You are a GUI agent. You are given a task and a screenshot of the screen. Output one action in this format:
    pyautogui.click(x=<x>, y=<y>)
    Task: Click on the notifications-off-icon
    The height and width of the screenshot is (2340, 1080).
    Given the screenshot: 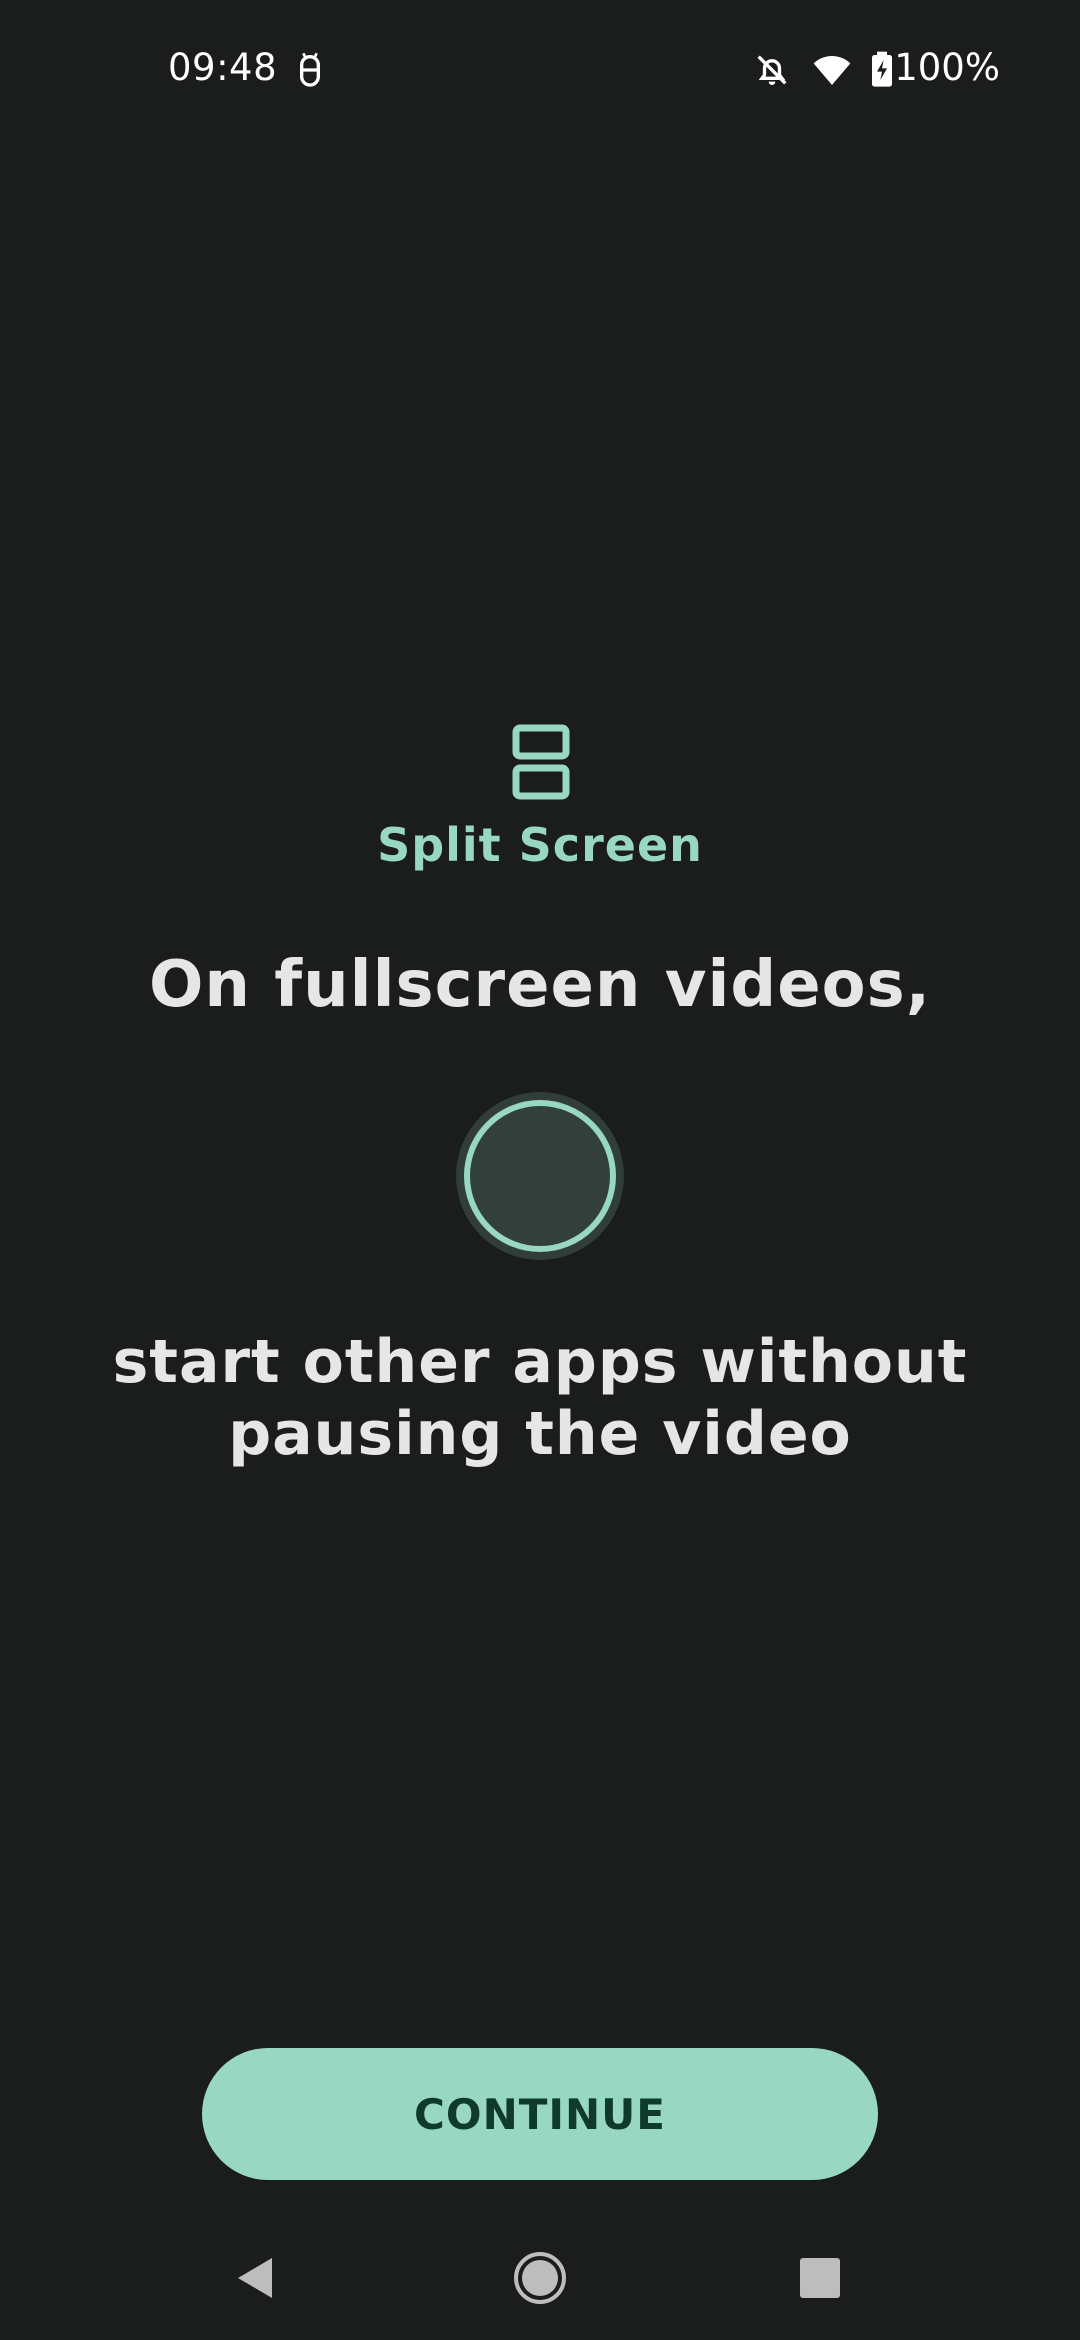 What is the action you would take?
    pyautogui.click(x=772, y=70)
    